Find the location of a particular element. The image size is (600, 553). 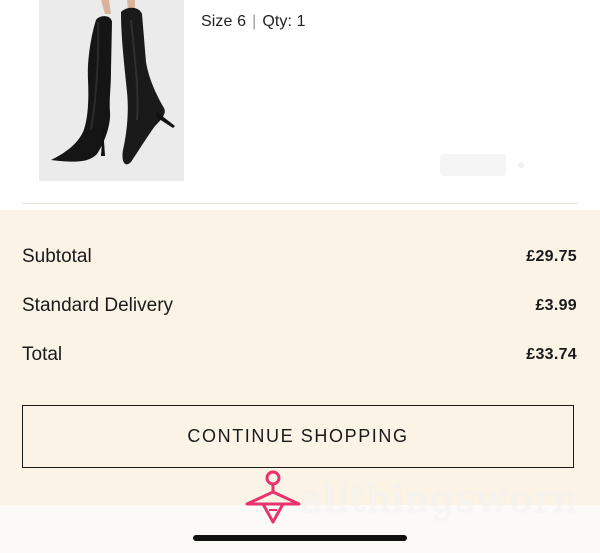

delivery-row: Standard Delivery £3.99 is located at coordinates (299, 306).